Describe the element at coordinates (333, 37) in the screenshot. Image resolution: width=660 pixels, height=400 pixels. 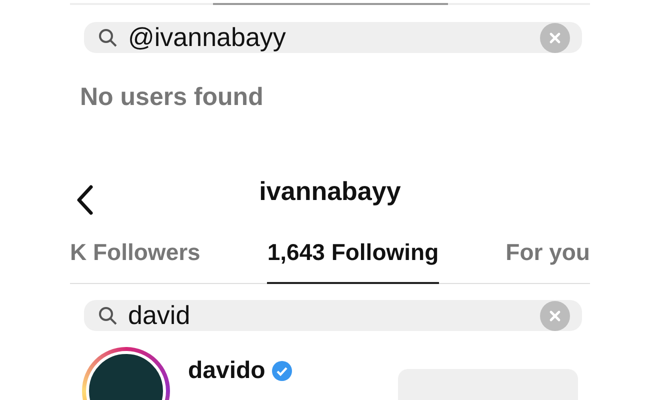
I see `search-field: @ivannabayy` at that location.